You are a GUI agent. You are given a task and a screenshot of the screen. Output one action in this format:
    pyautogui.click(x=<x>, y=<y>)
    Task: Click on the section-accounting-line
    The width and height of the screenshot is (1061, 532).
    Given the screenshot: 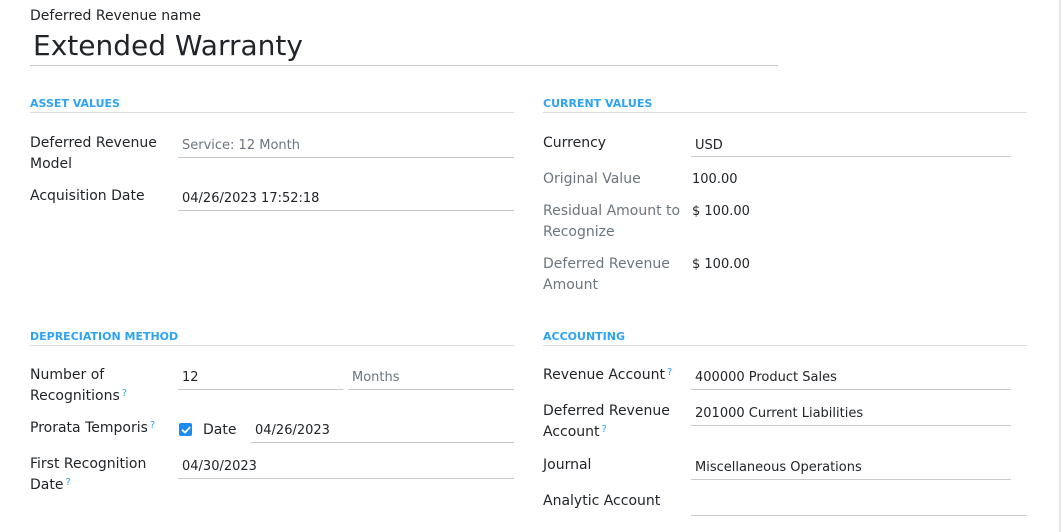 What is the action you would take?
    pyautogui.click(x=785, y=345)
    